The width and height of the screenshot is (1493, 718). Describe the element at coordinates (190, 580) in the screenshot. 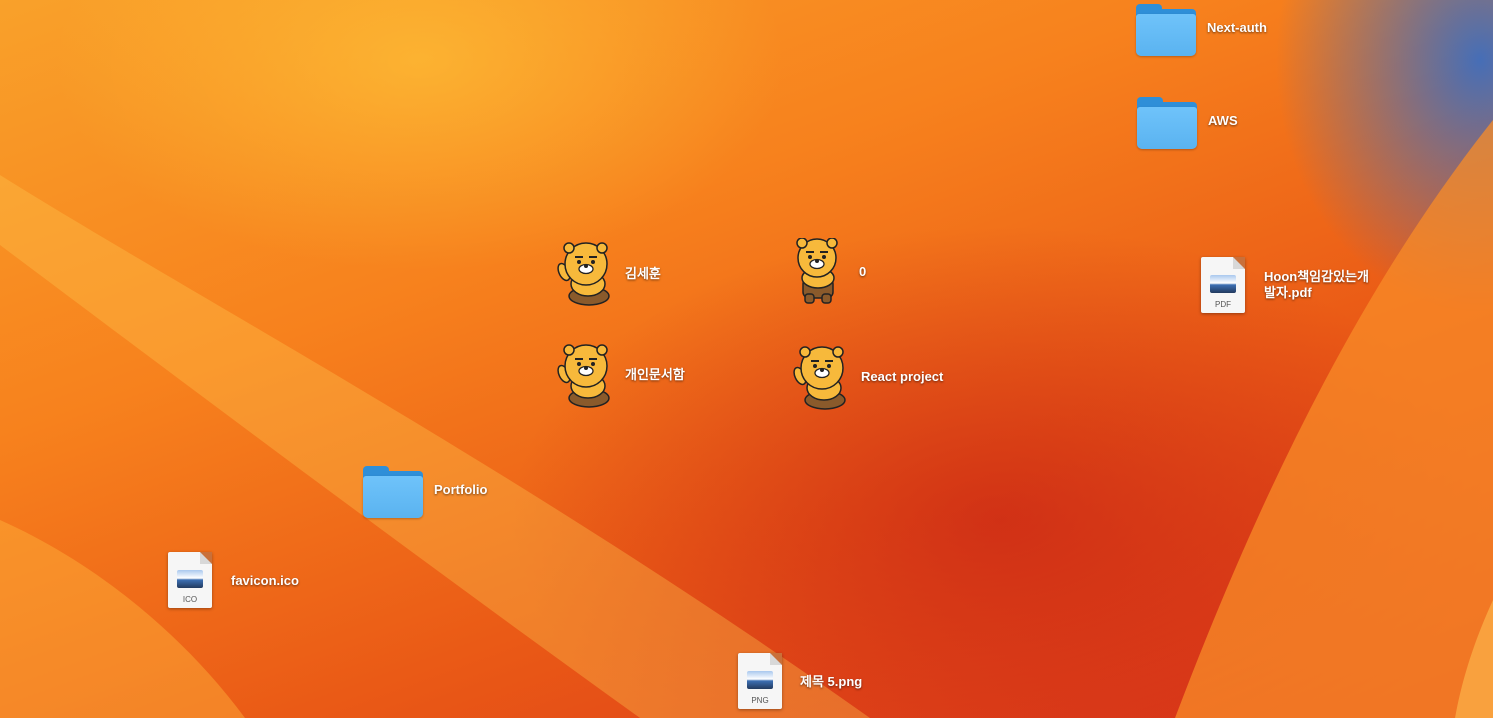

I see `ico-document-icon: ICO` at that location.